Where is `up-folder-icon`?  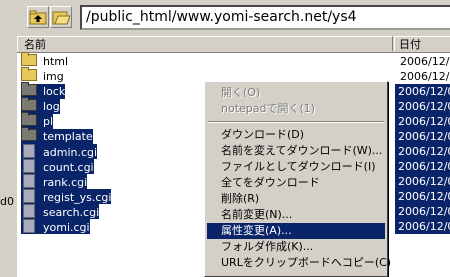 up-folder-icon is located at coordinates (38, 17).